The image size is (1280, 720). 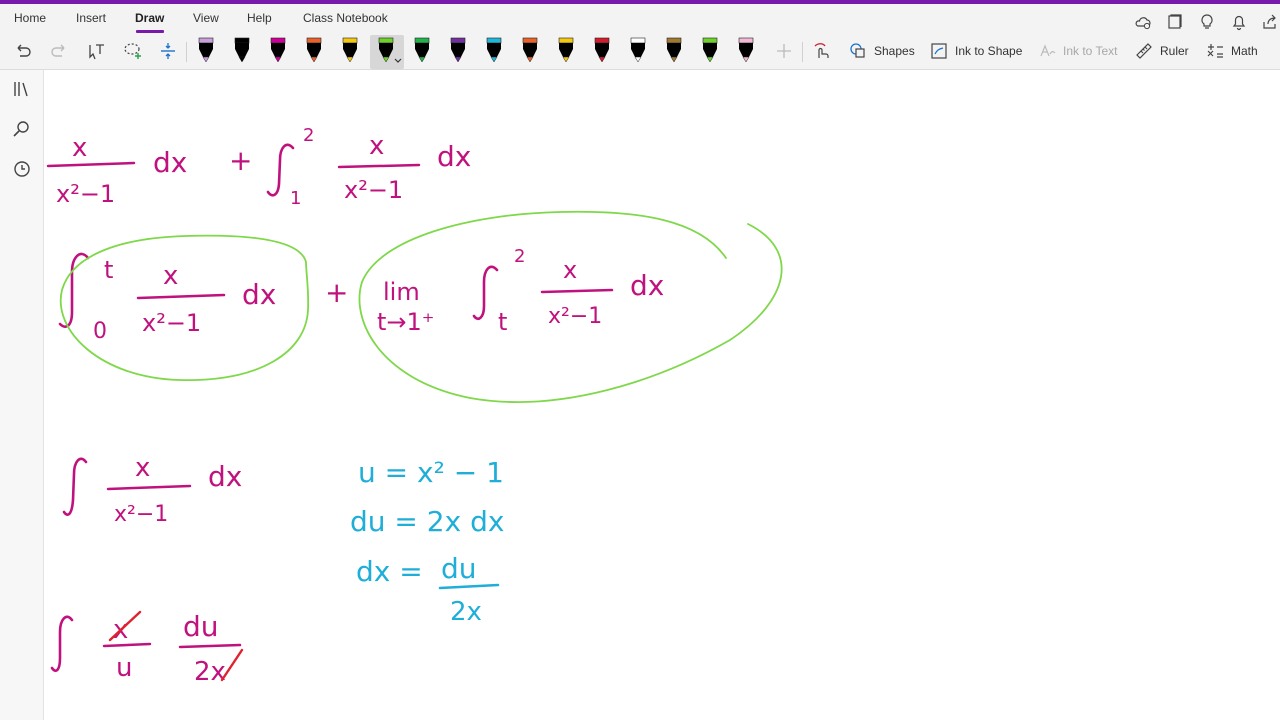 I want to click on pen-13-icon, so click(x=638, y=50).